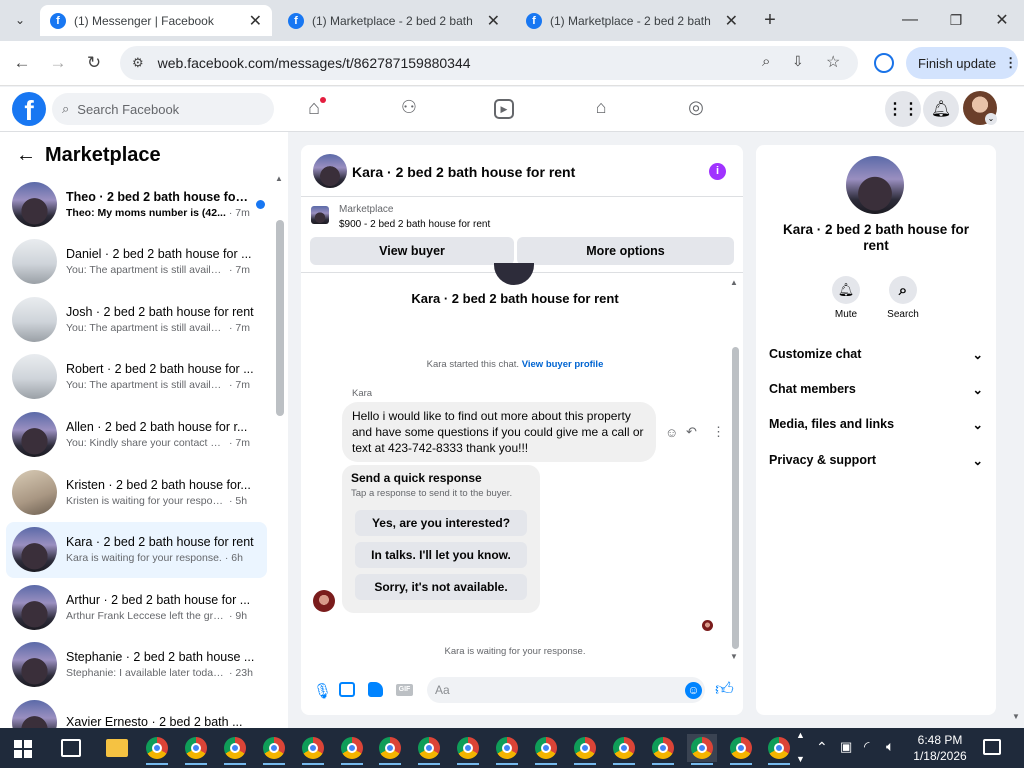  What do you see at coordinates (693, 690) in the screenshot?
I see `emoji-icon: ☺` at bounding box center [693, 690].